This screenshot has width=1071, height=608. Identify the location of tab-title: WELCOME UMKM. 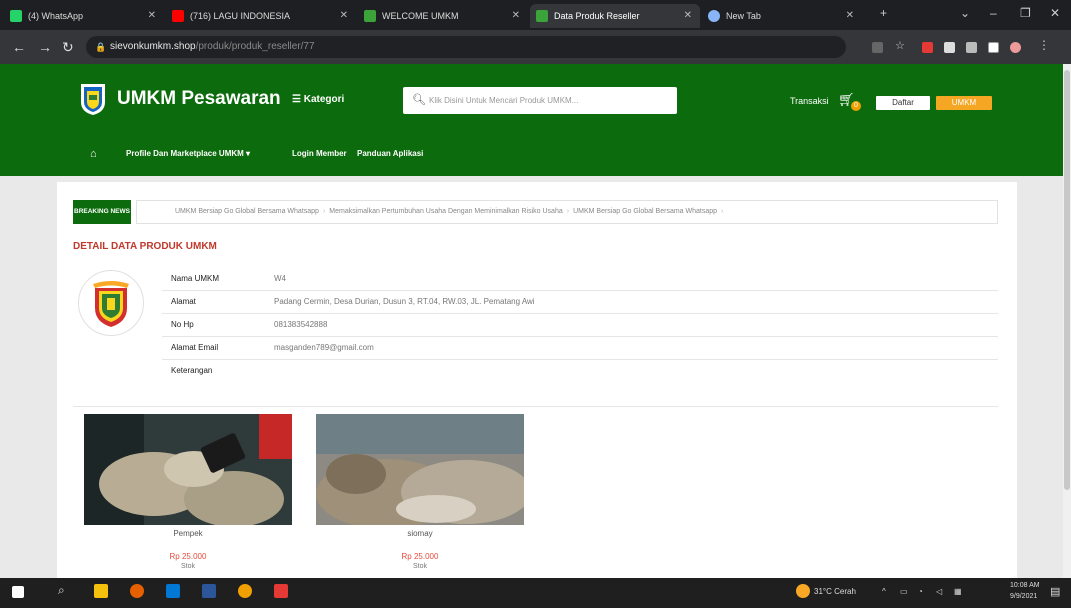
(420, 16).